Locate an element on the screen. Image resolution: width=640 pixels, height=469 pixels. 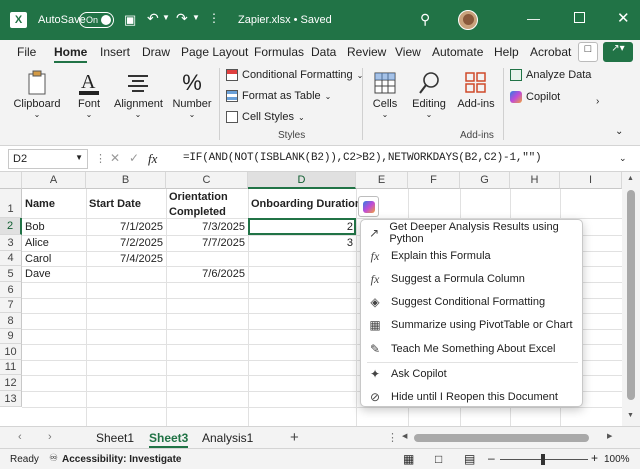
autosave-toggle: On is located at coordinates (96, 20).